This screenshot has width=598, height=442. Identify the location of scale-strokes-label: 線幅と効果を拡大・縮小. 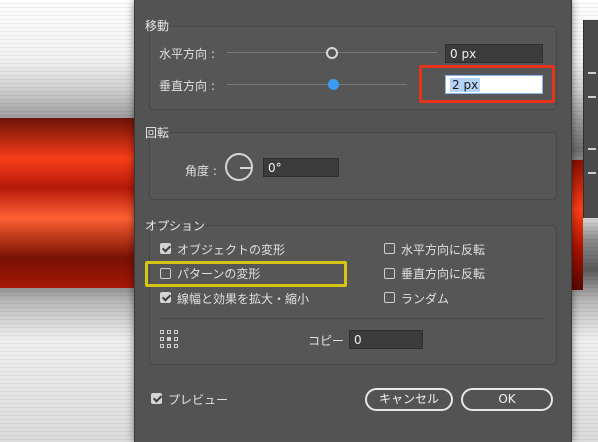
(243, 299).